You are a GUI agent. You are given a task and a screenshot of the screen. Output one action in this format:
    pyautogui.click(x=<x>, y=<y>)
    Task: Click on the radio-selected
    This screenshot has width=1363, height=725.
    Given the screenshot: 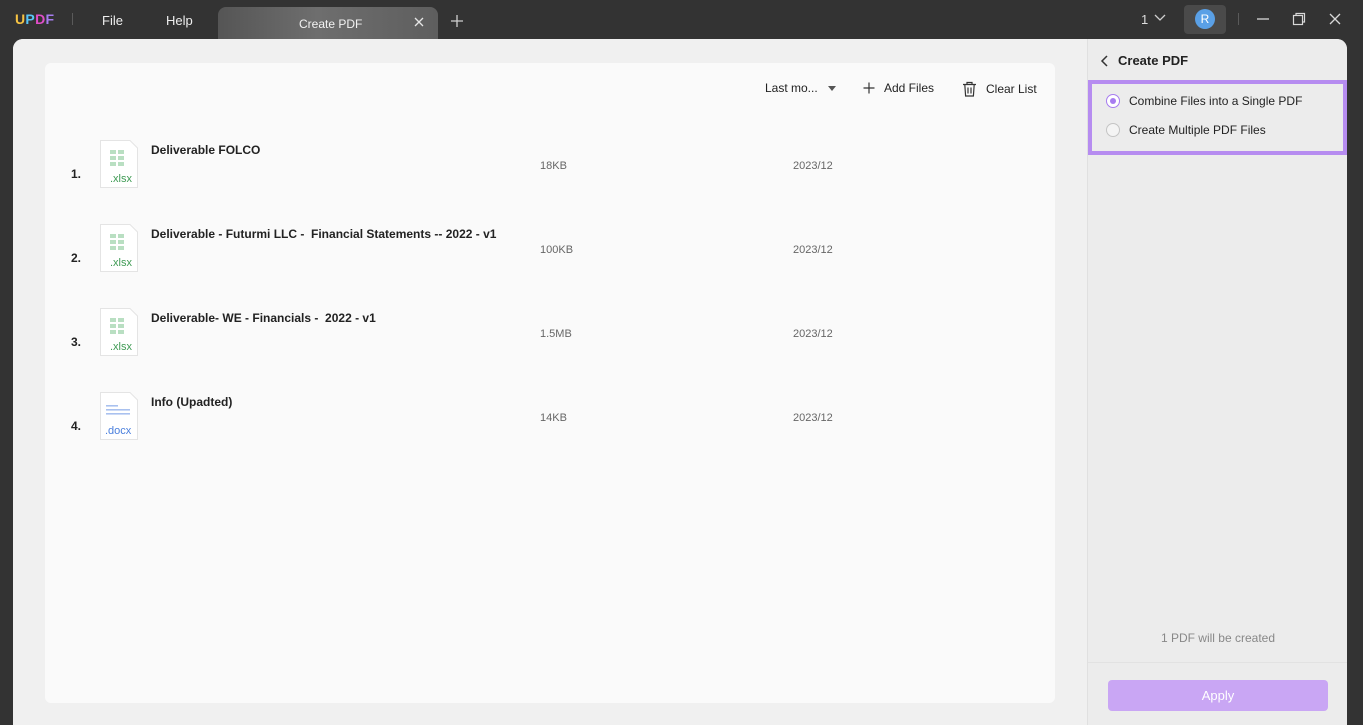 What is the action you would take?
    pyautogui.click(x=1113, y=101)
    